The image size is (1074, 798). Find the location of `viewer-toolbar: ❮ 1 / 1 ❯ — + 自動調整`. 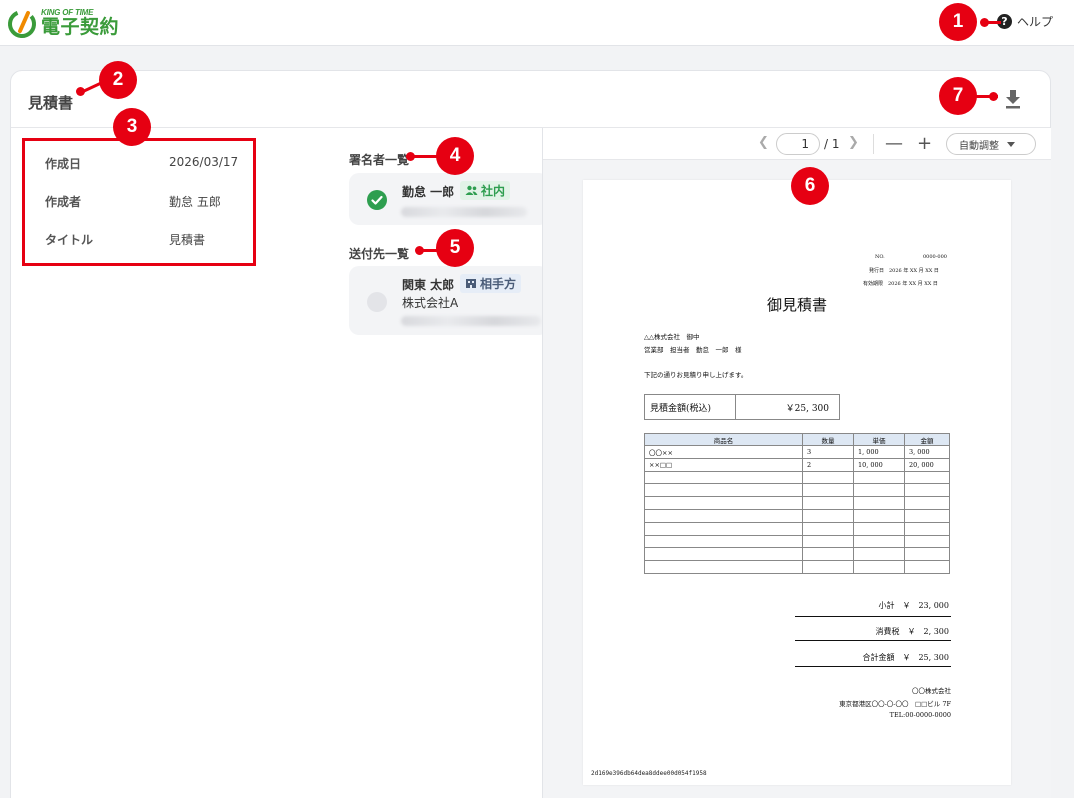

viewer-toolbar: ❮ 1 / 1 ❯ — + 自動調整 is located at coordinates (797, 144).